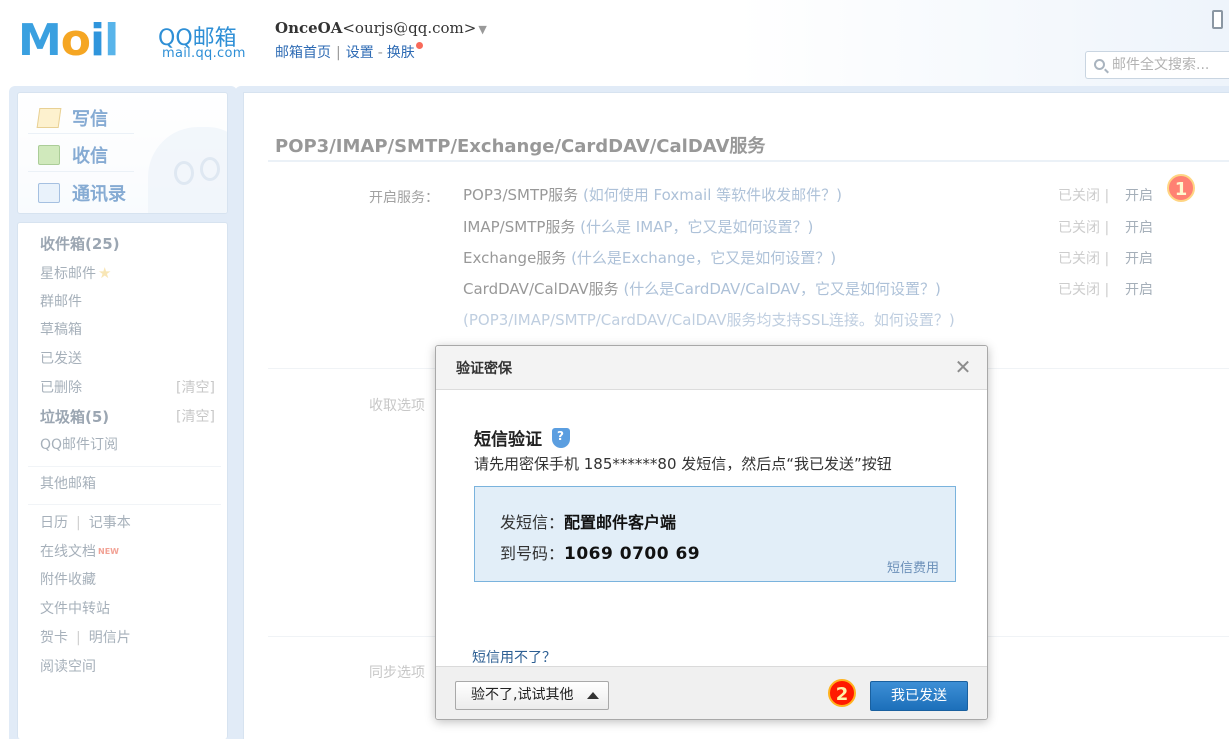 The image size is (1229, 739). What do you see at coordinates (561, 438) in the screenshot?
I see `shield-question-icon` at bounding box center [561, 438].